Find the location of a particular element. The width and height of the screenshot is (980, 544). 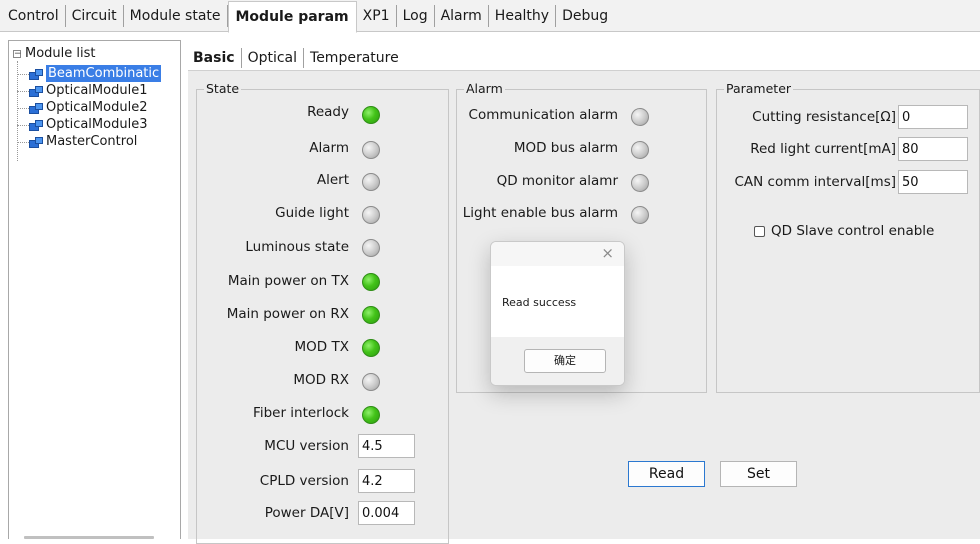

tree-item-opticalmodule3: OpticalModule3 is located at coordinates (88, 124).